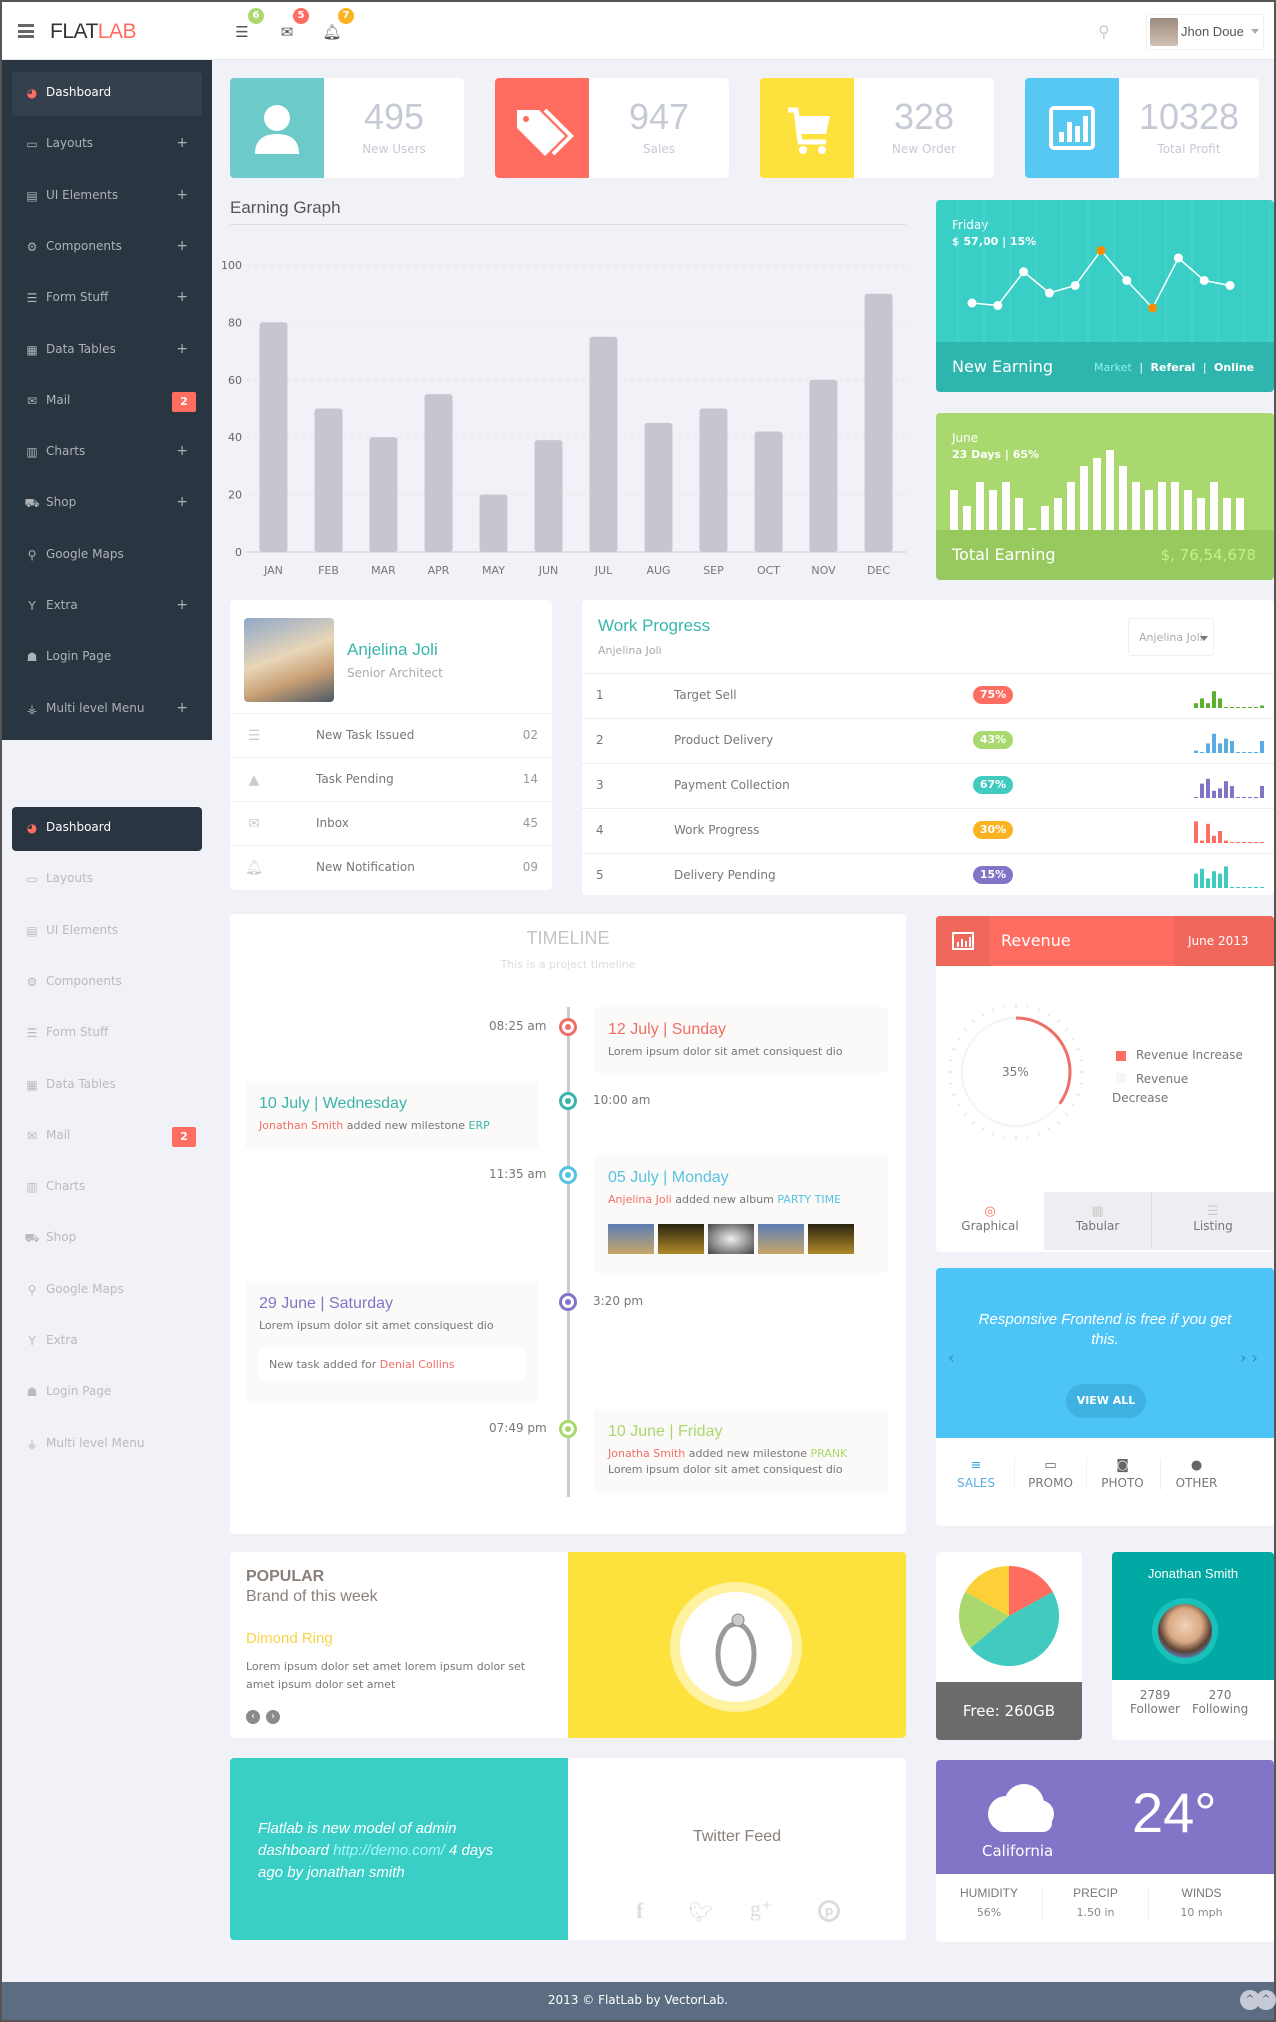 The image size is (1276, 2022). What do you see at coordinates (1122, 1474) in the screenshot?
I see `tab-photo: ◙ PHOTO` at bounding box center [1122, 1474].